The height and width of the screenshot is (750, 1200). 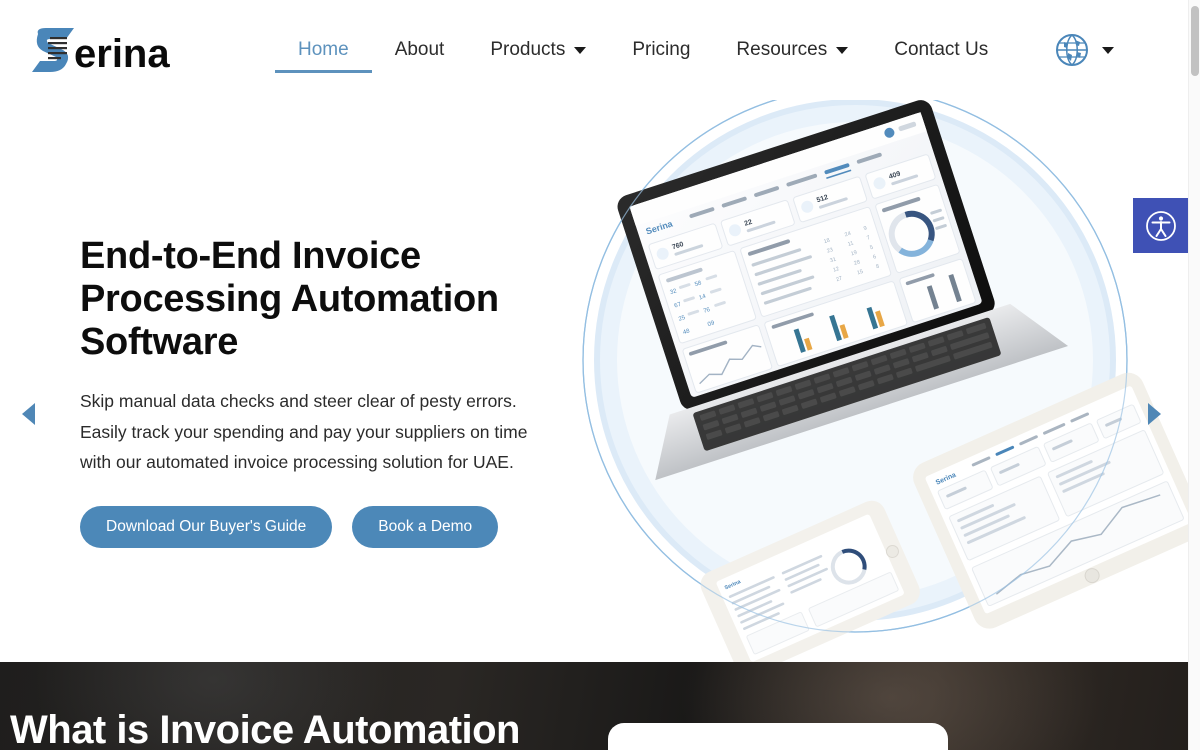 I want to click on what-is-invoice-automation-section: What is Invoice Automation, so click(x=594, y=706).